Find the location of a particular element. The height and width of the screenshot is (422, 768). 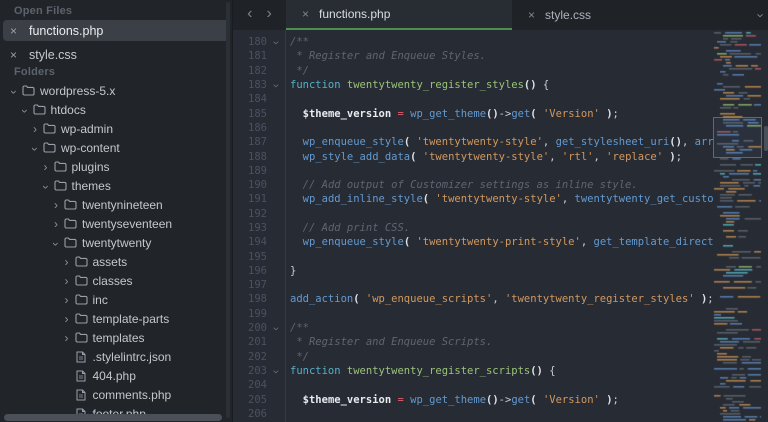

open-file-item: × style.css is located at coordinates (116, 54).